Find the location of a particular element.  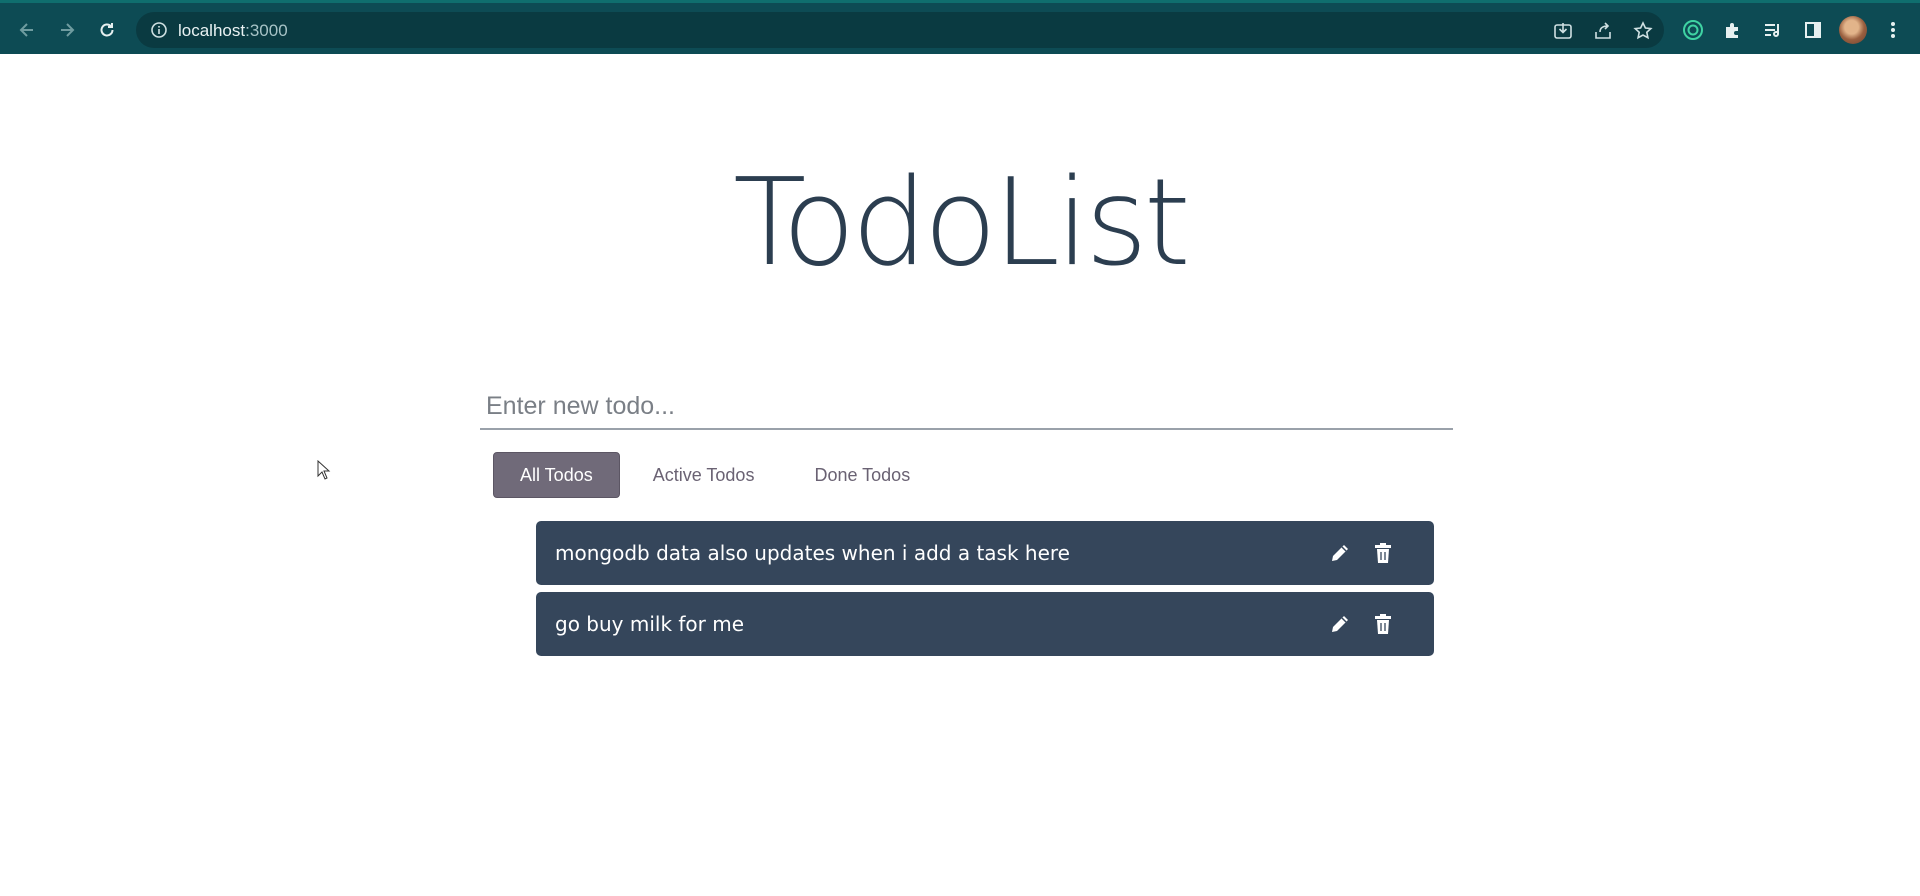

filter-tabs: All Todos Active Todos Done Todos is located at coordinates (718, 475).